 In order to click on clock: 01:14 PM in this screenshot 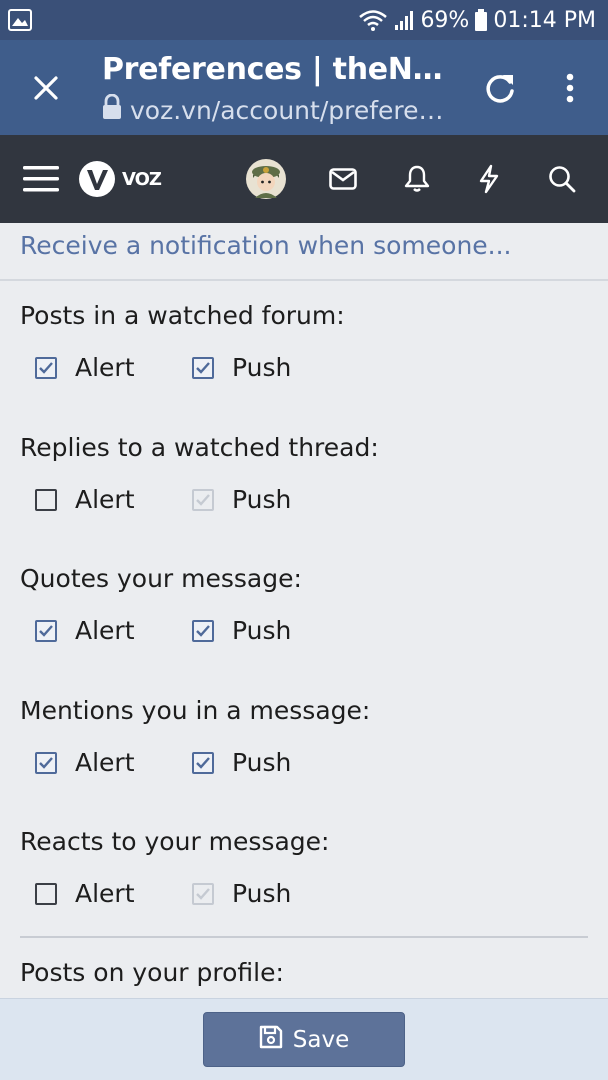, I will do `click(544, 20)`.